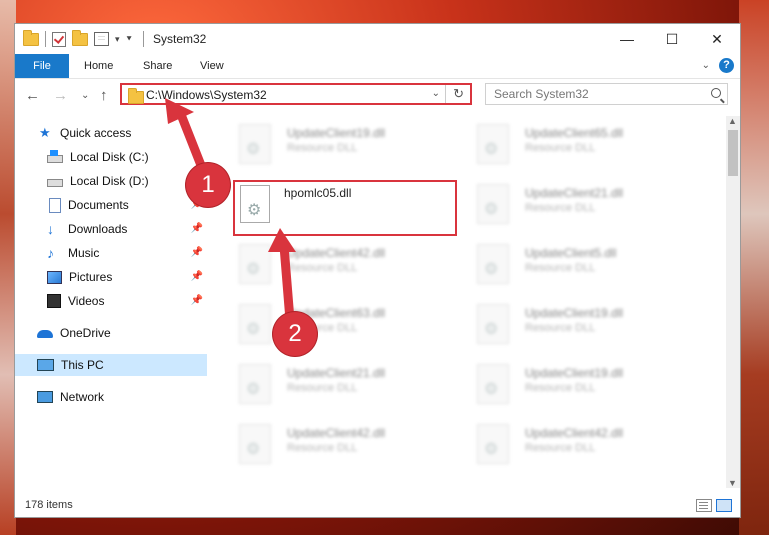  Describe the element at coordinates (541, 94) in the screenshot. I see `search-input: Search System32` at that location.